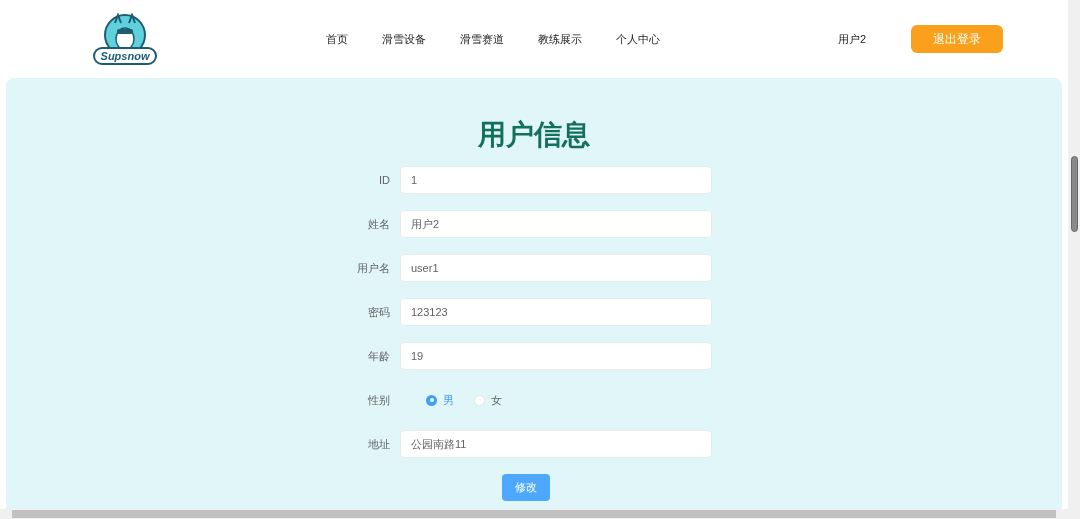  I want to click on logo-text: Supsnow, so click(125, 56).